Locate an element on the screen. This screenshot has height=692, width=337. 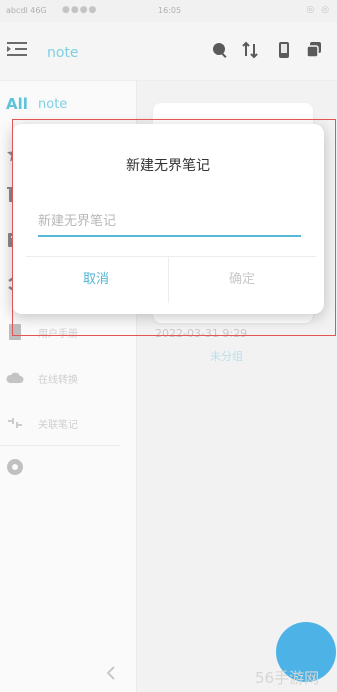
sidebar-item-online: 在线转换 is located at coordinates (68, 378).